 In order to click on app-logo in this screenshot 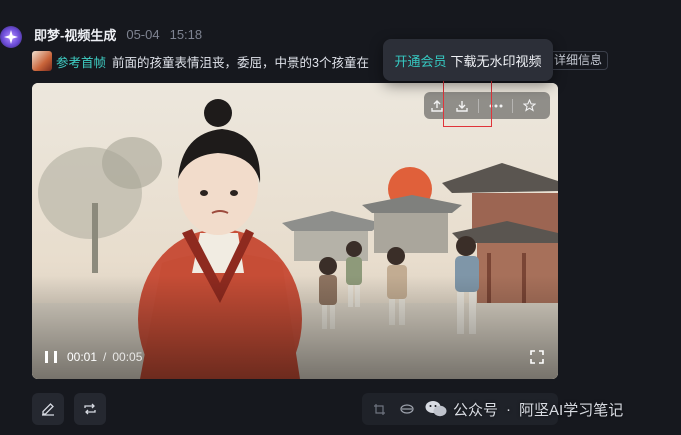, I will do `click(11, 37)`.